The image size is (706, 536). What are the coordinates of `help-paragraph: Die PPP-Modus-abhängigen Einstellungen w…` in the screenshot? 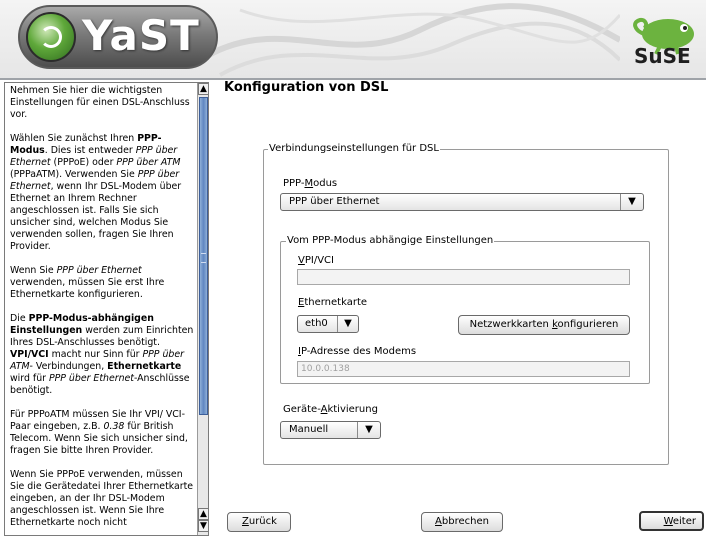 It's located at (102, 354).